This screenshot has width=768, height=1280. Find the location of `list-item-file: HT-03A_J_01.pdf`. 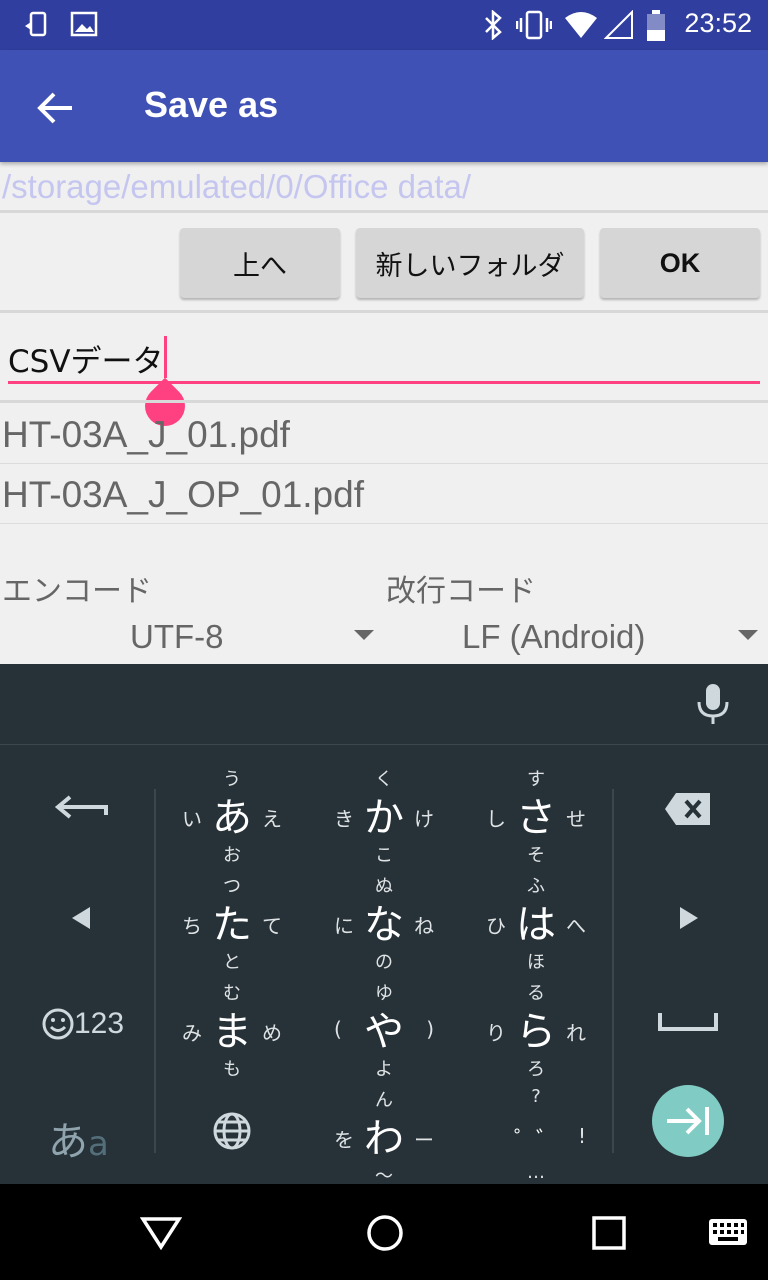

list-item-file: HT-03A_J_01.pdf is located at coordinates (146, 435).